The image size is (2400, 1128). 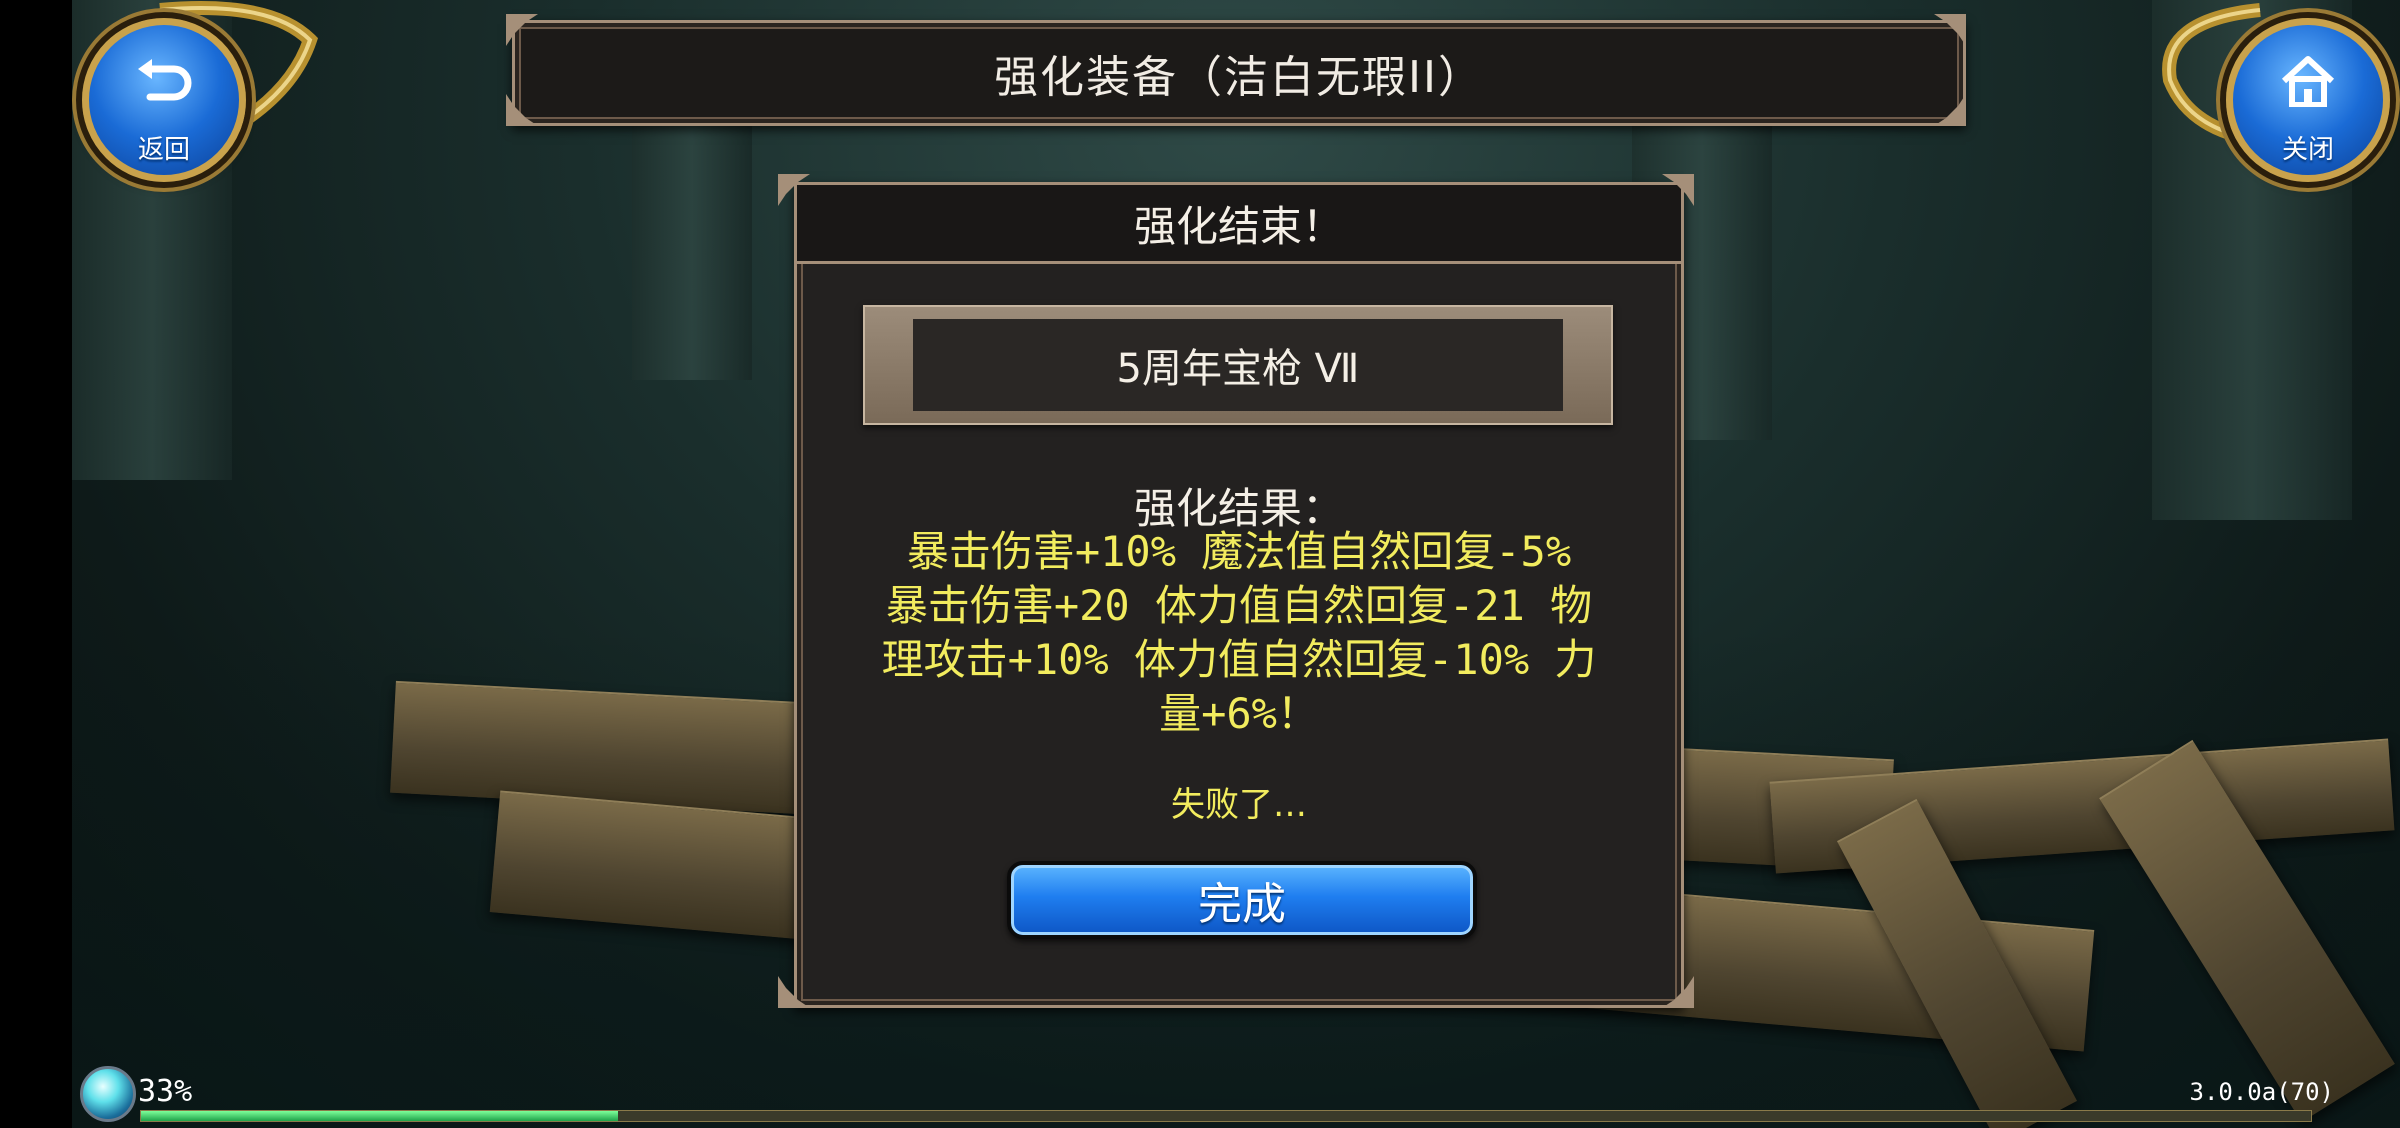 What do you see at coordinates (380, 1116) in the screenshot?
I see `progress-fill` at bounding box center [380, 1116].